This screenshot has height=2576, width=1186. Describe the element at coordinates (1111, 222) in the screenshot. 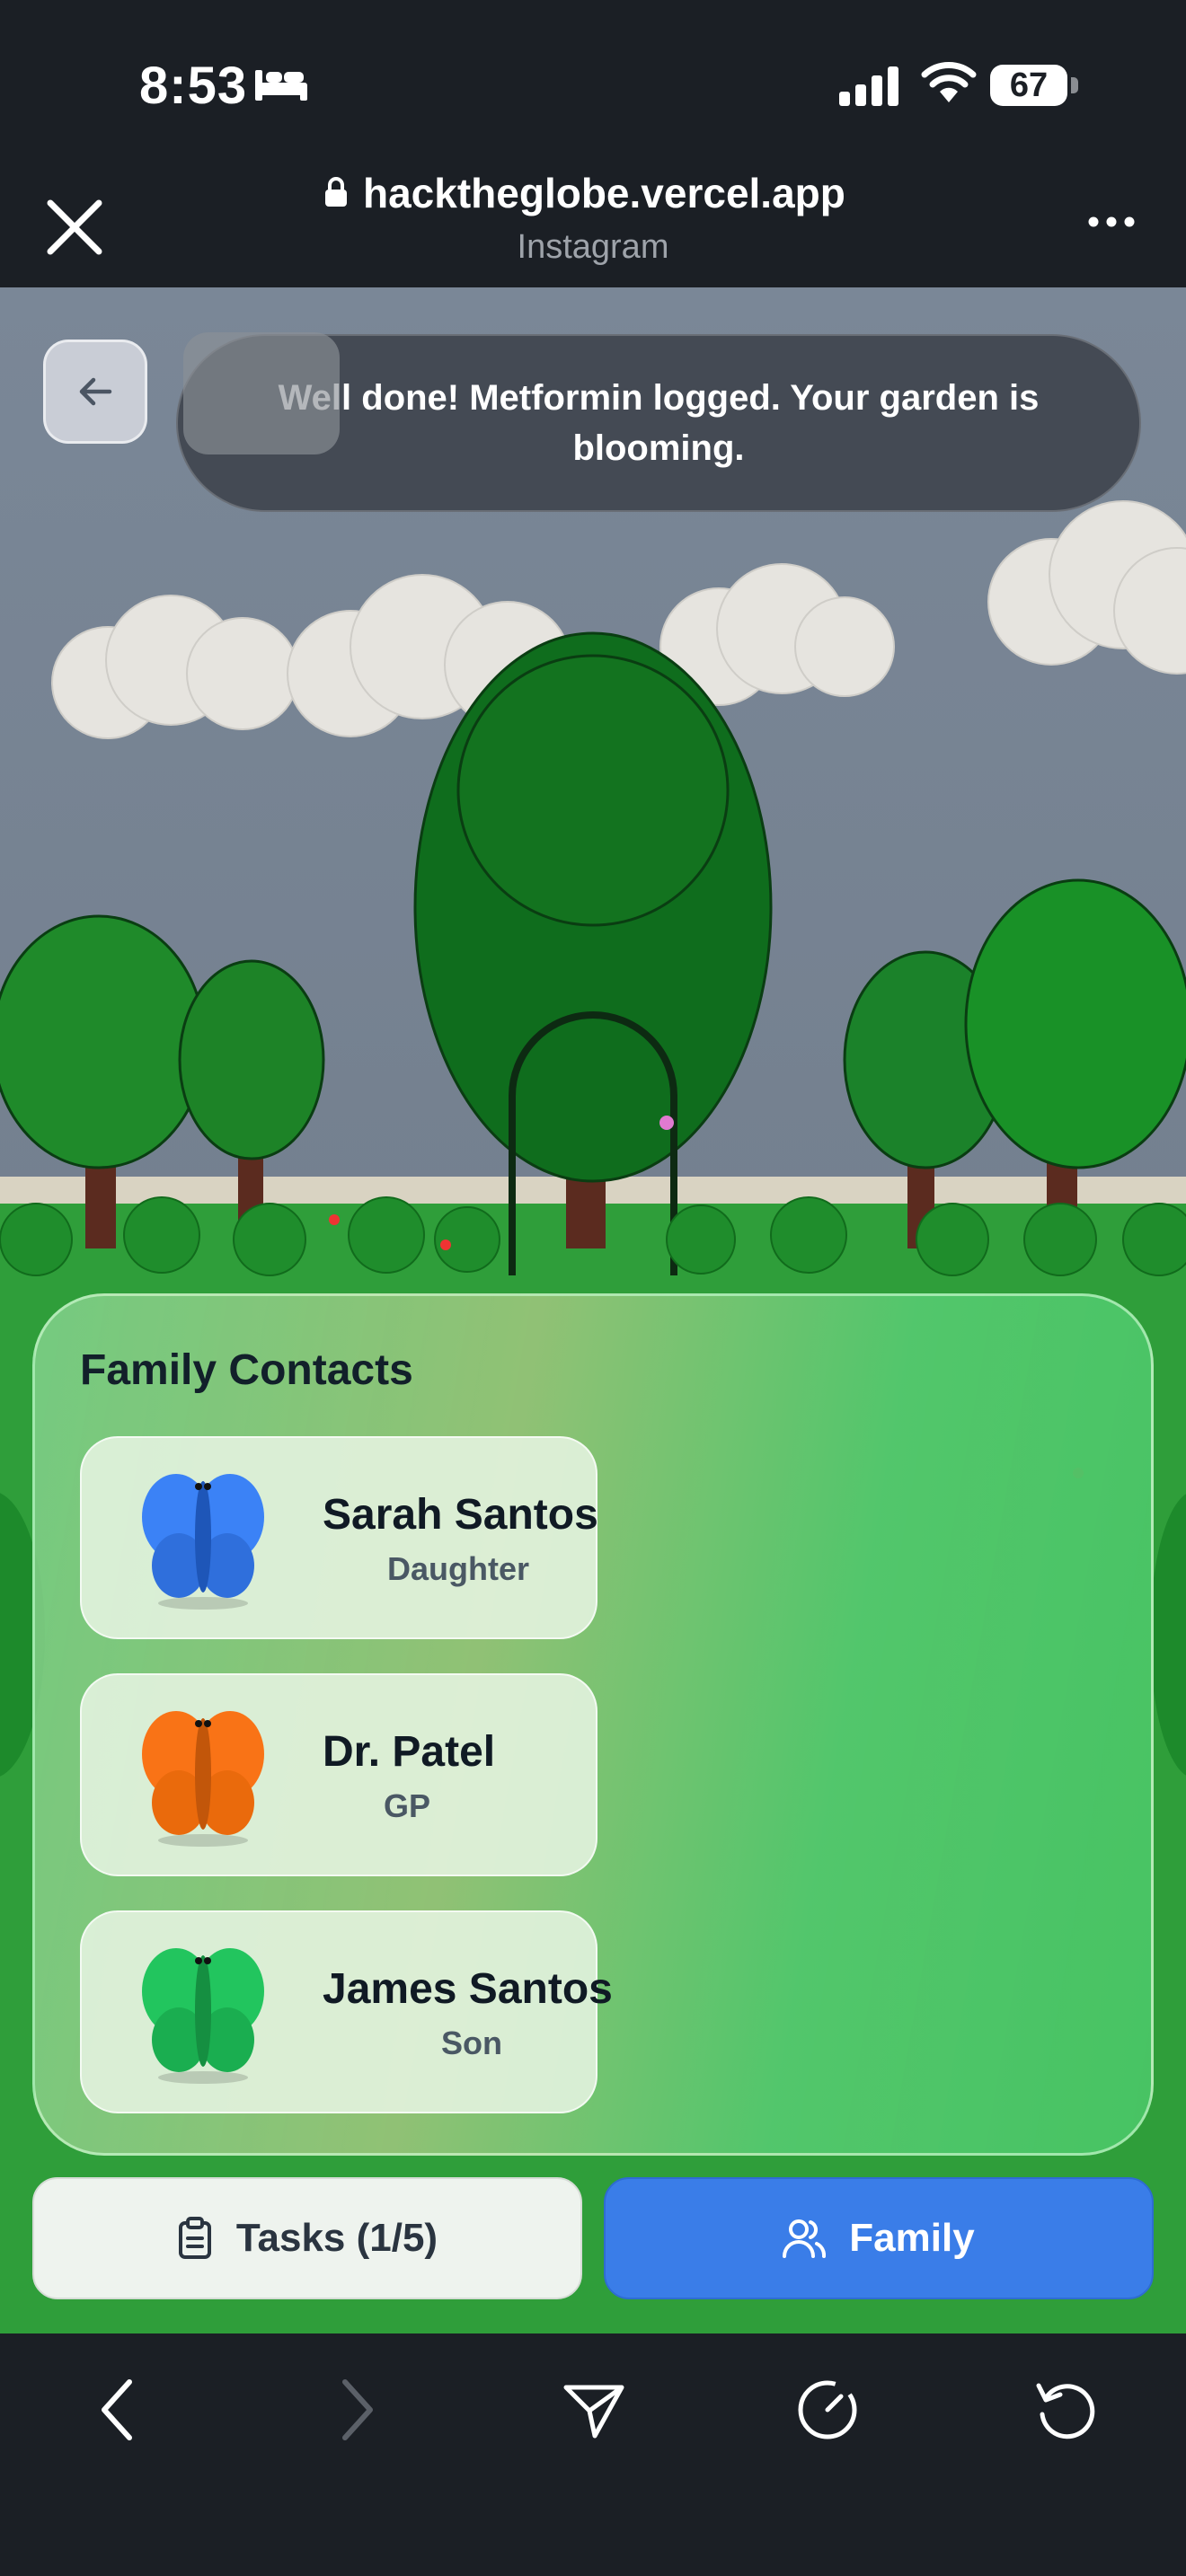

I see `more-icon` at that location.